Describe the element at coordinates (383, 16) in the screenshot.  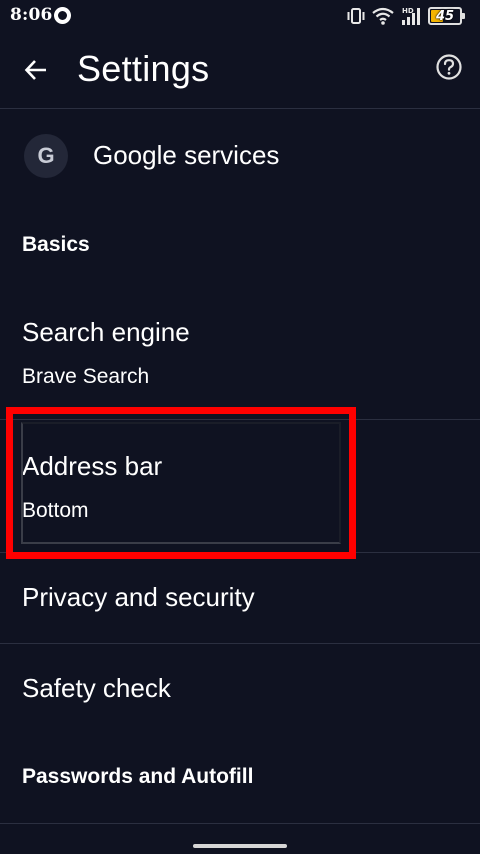
I see `wifi-icon` at that location.